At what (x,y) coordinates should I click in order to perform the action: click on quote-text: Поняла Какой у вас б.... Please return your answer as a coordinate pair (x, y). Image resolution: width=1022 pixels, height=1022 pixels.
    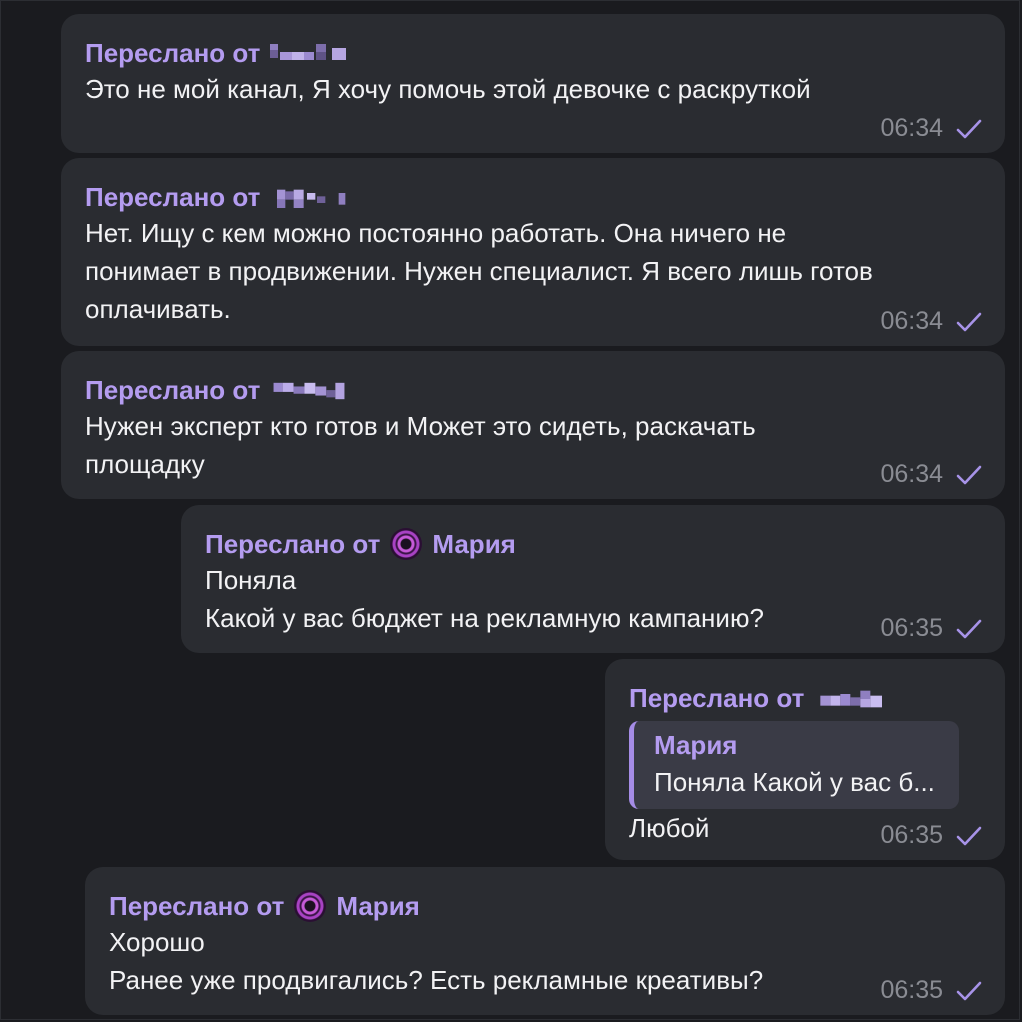
    Looking at the image, I should click on (794, 782).